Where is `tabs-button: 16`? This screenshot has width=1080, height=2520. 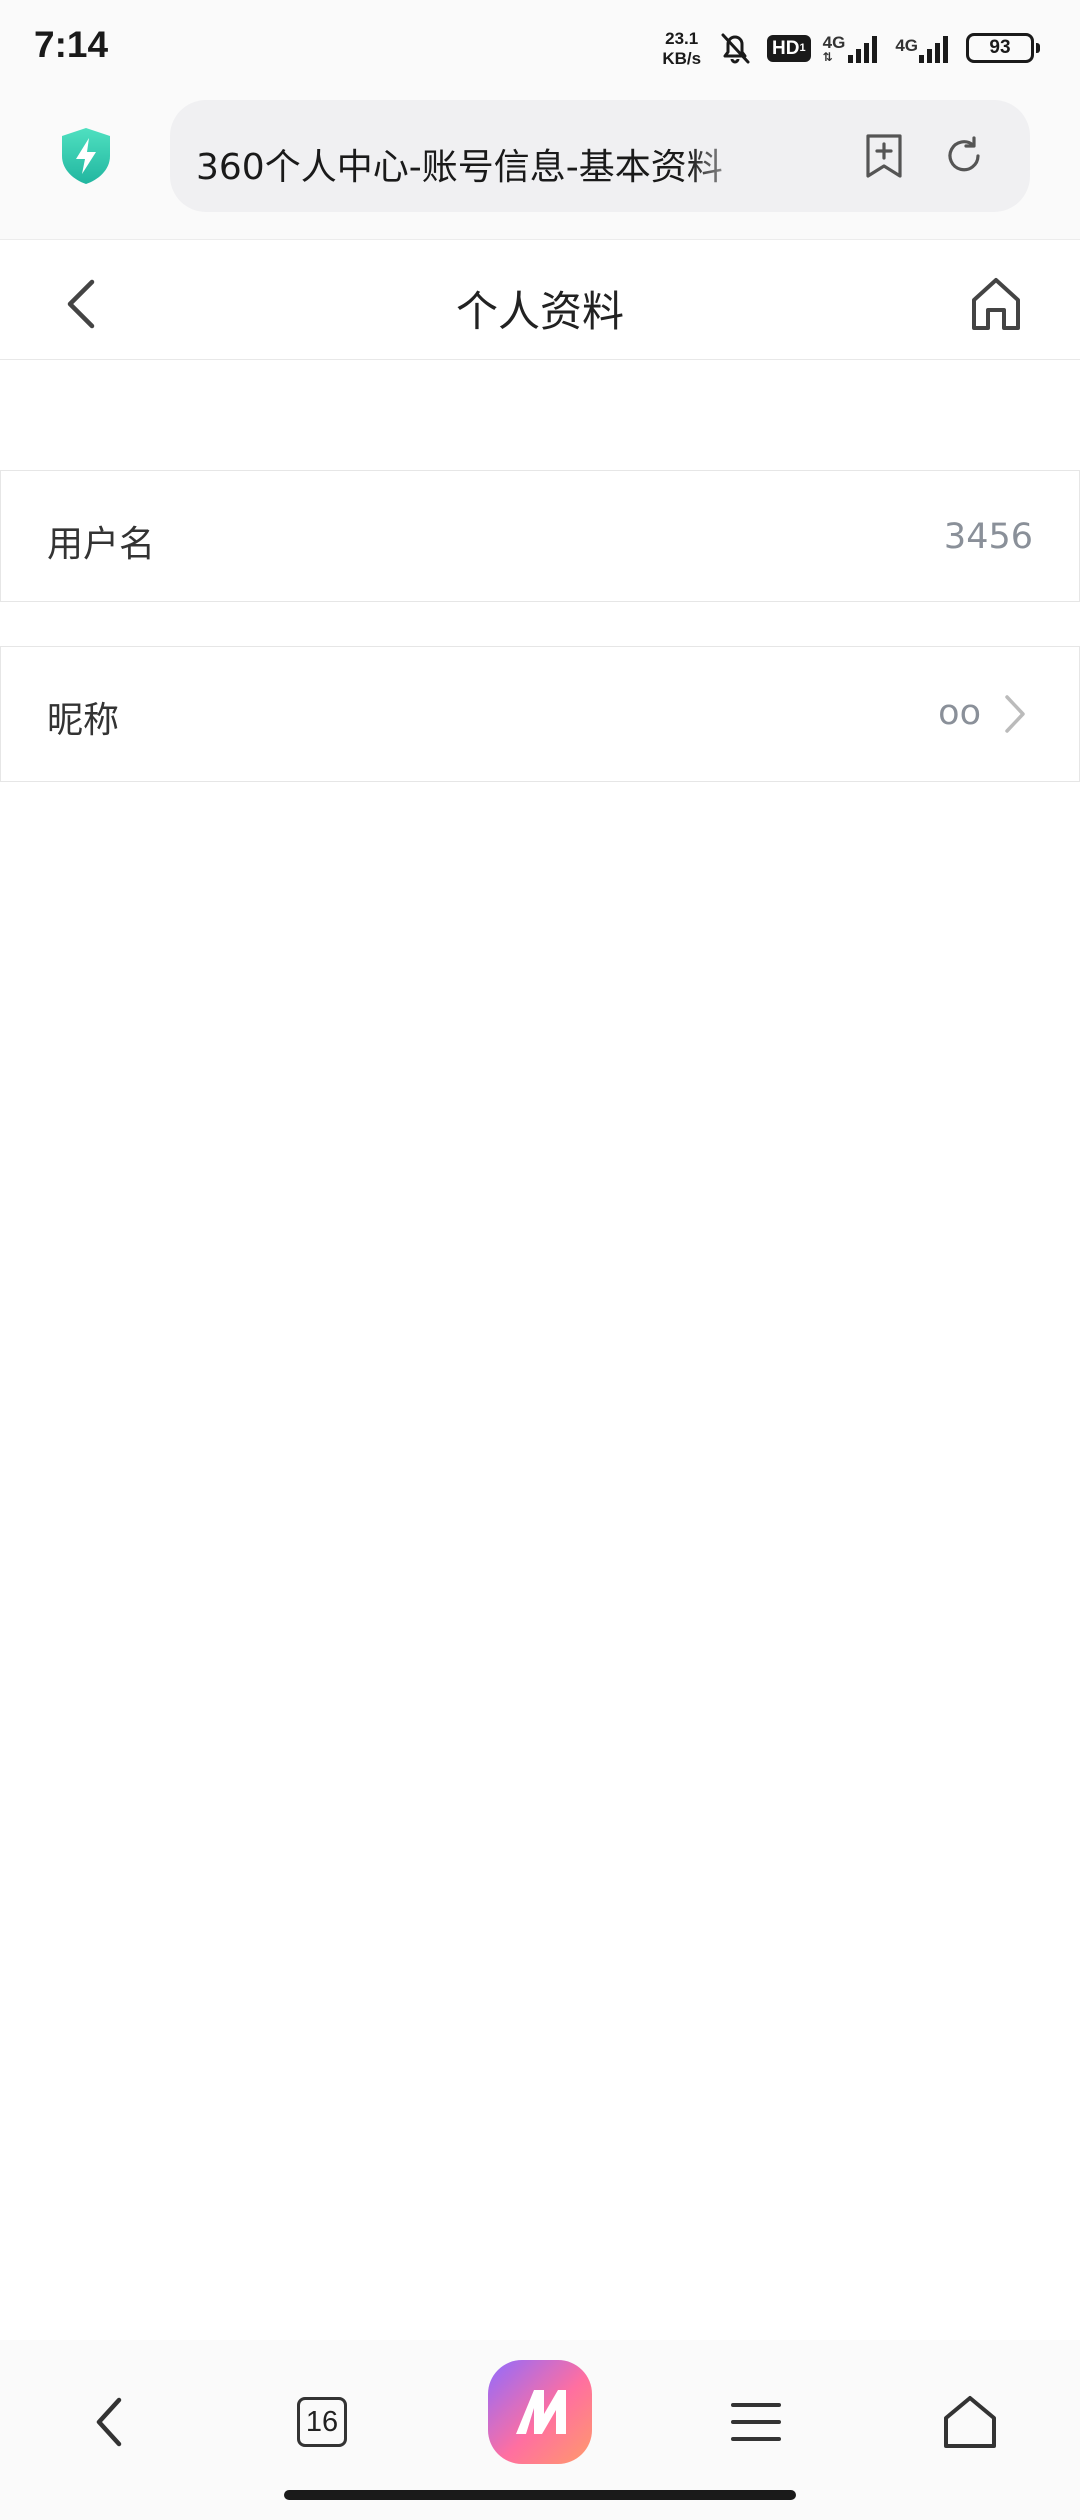 tabs-button: 16 is located at coordinates (322, 2422).